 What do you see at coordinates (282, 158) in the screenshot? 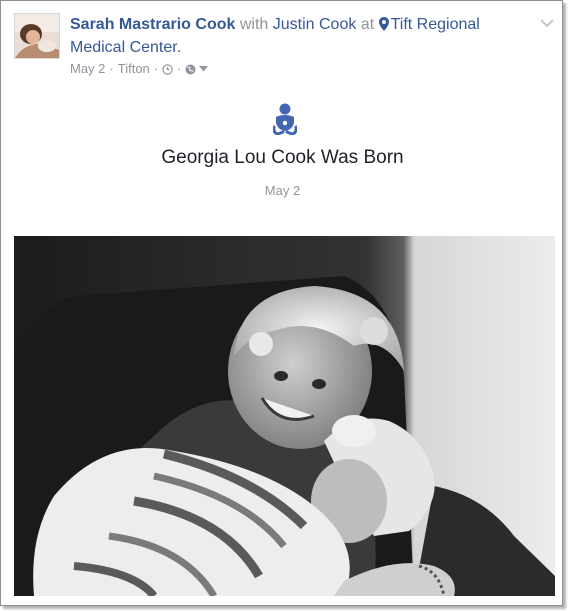
I see `life-event-title: Georgia Lou Cook Was Born` at bounding box center [282, 158].